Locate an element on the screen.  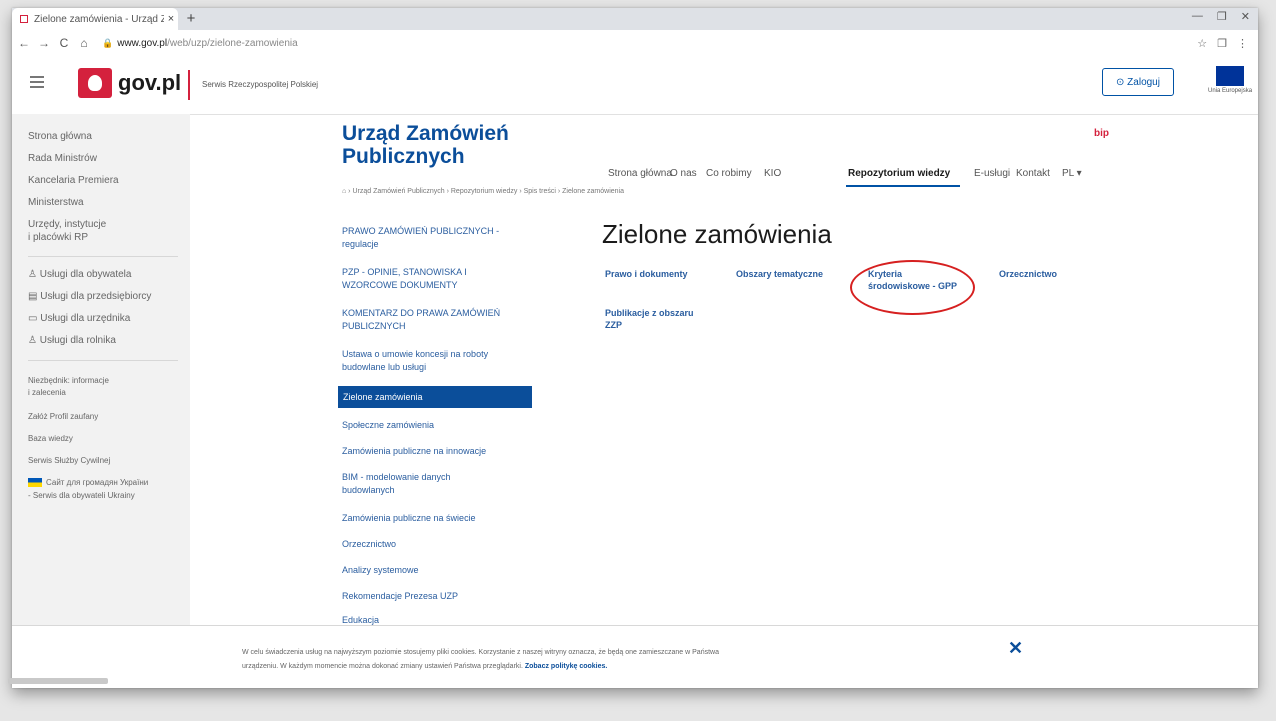
sidenav-item: Orzecznictwo is located at coordinates (369, 544).